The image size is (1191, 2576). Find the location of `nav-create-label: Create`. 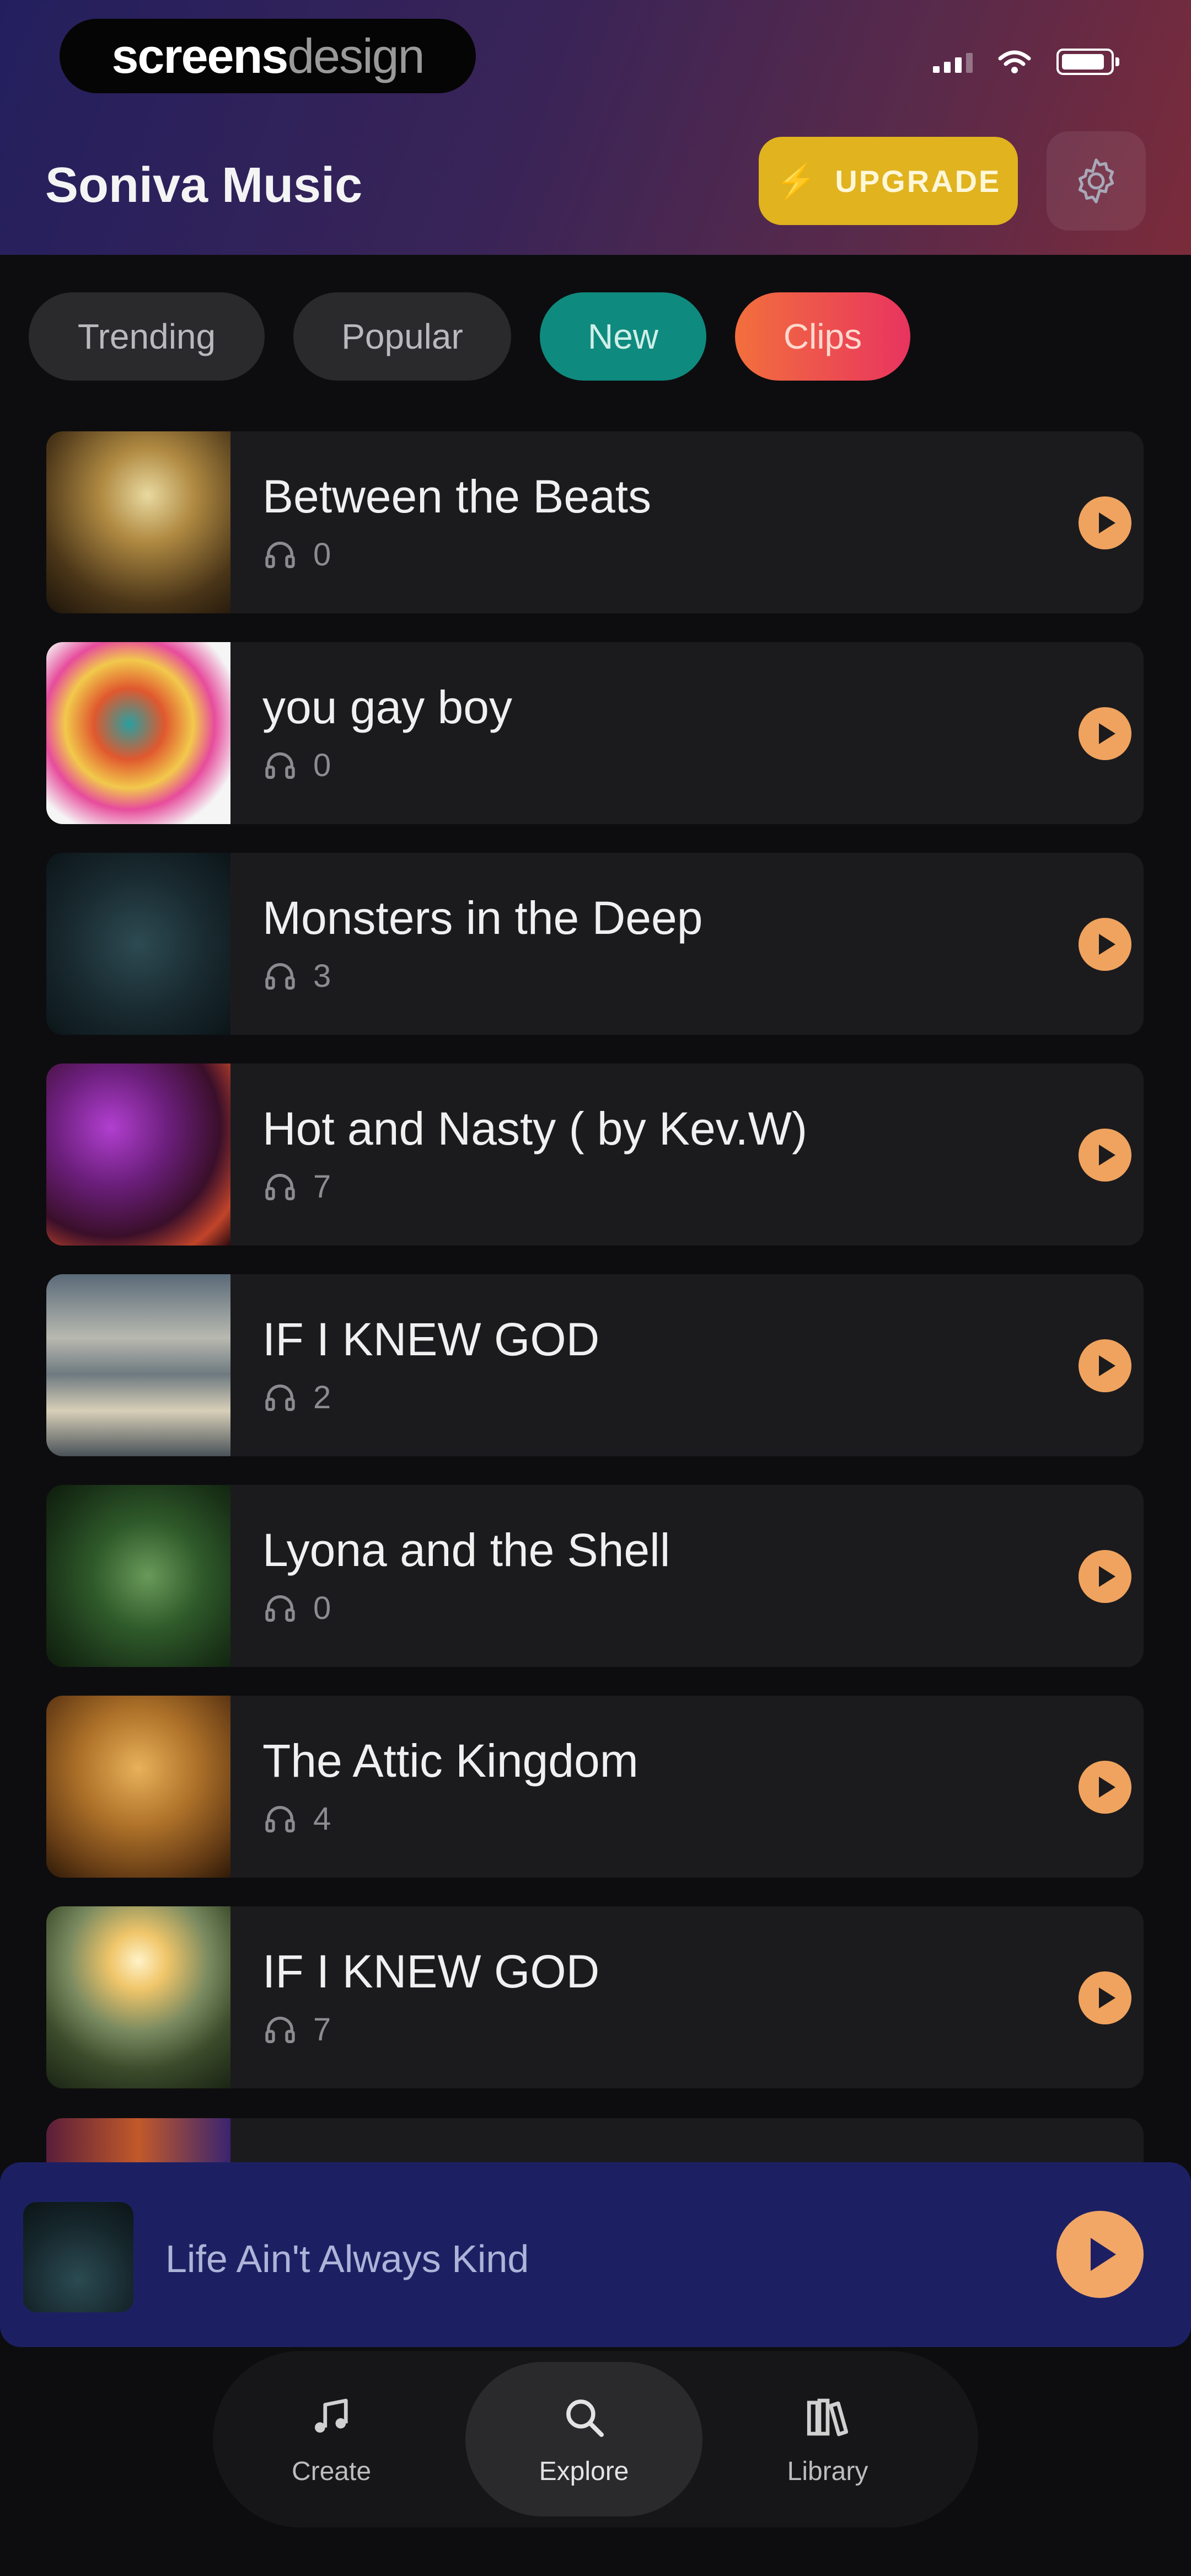

nav-create-label: Create is located at coordinates (331, 2471).